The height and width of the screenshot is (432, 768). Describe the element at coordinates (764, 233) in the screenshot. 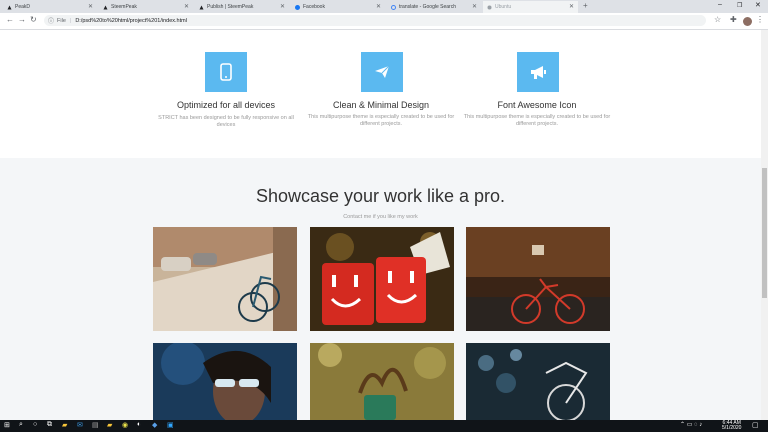

I see `scrollbar-thumb` at that location.